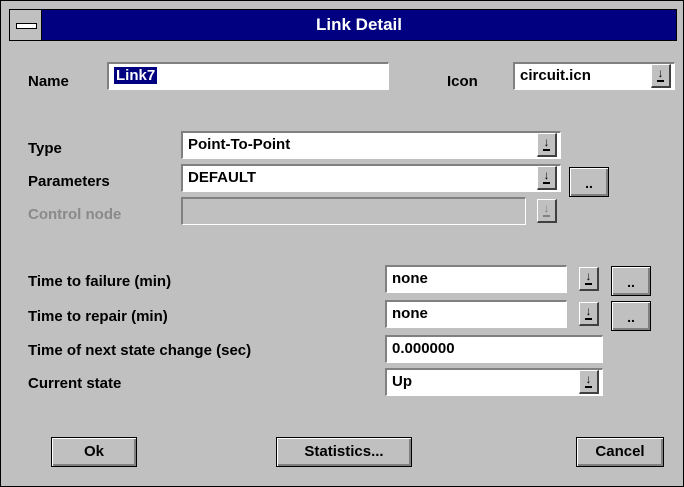 Image resolution: width=684 pixels, height=487 pixels. What do you see at coordinates (547, 178) in the screenshot?
I see `parameters-dropdown-icon: ↓` at bounding box center [547, 178].